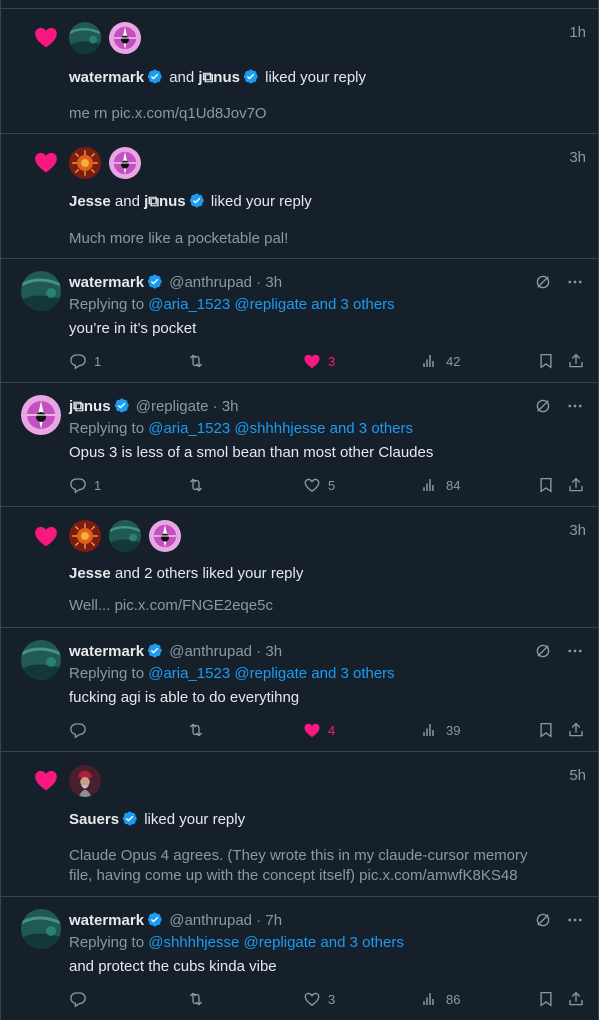  Describe the element at coordinates (133, 328) in the screenshot. I see `tweet-text: you’re in it’s pocket` at that location.